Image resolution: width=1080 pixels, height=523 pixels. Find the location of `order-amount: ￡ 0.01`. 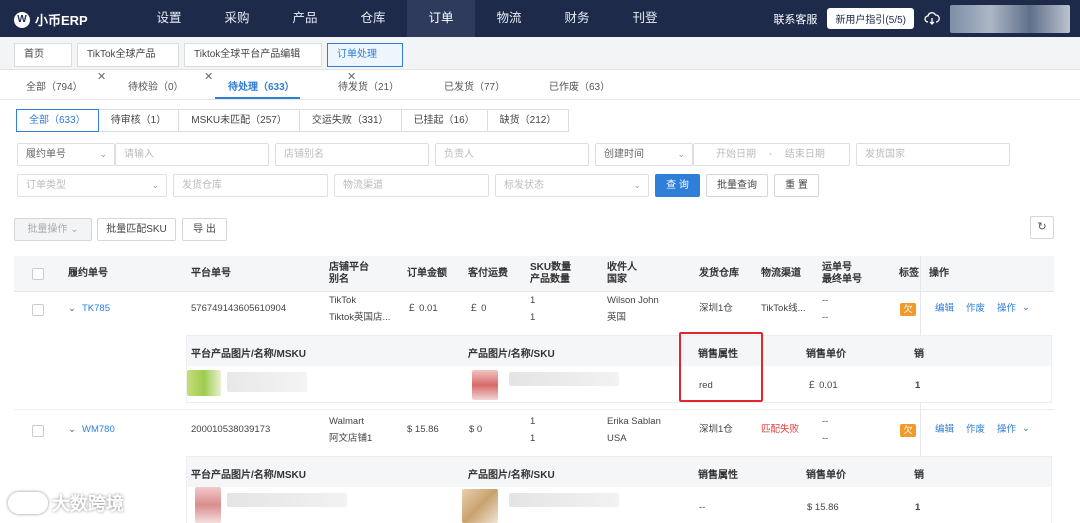

order-amount: ￡ 0.01 is located at coordinates (422, 308).